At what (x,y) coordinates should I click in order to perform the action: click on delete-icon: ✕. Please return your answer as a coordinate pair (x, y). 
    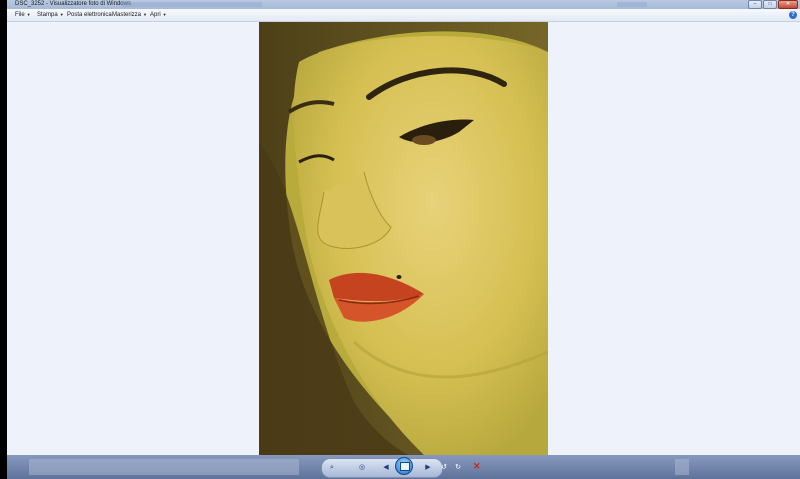
    Looking at the image, I should click on (477, 466).